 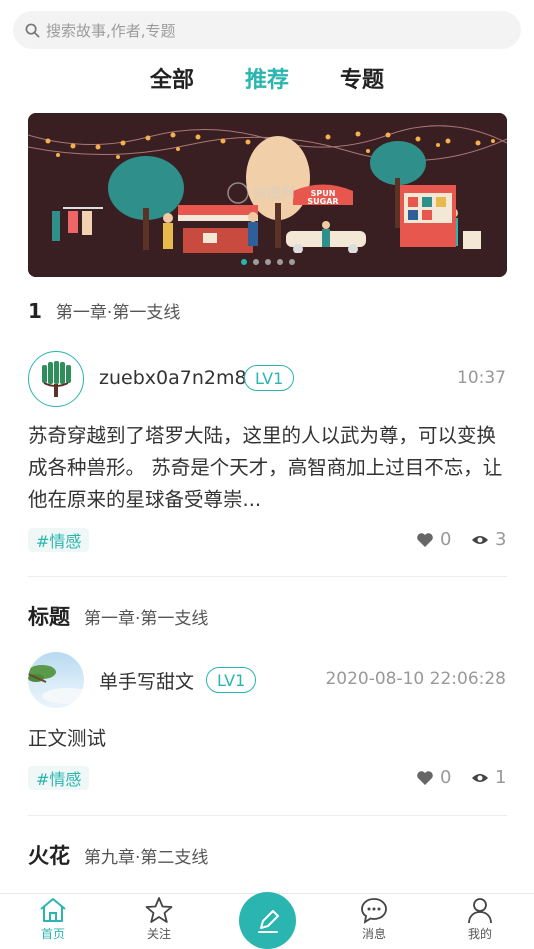 I want to click on tab-all: 全部, so click(x=172, y=78).